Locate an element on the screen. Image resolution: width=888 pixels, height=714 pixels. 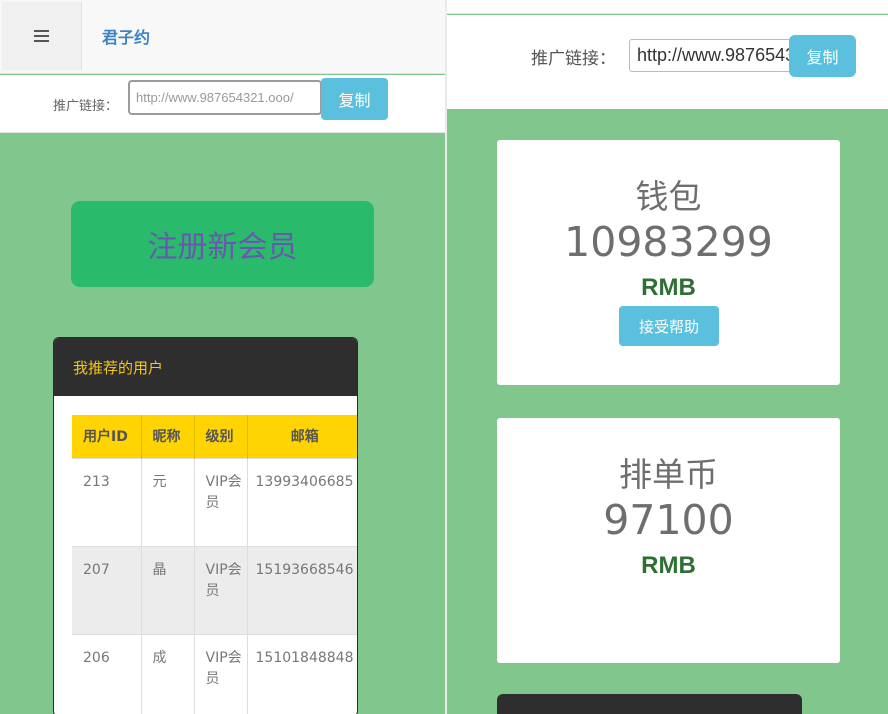
table-row: 213 元 VIP会员 13993406685 is located at coordinates (214, 501).